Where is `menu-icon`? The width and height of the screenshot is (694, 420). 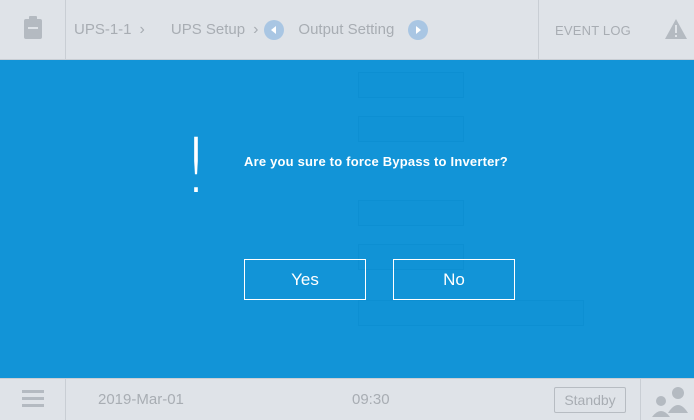
menu-icon is located at coordinates (32, 400).